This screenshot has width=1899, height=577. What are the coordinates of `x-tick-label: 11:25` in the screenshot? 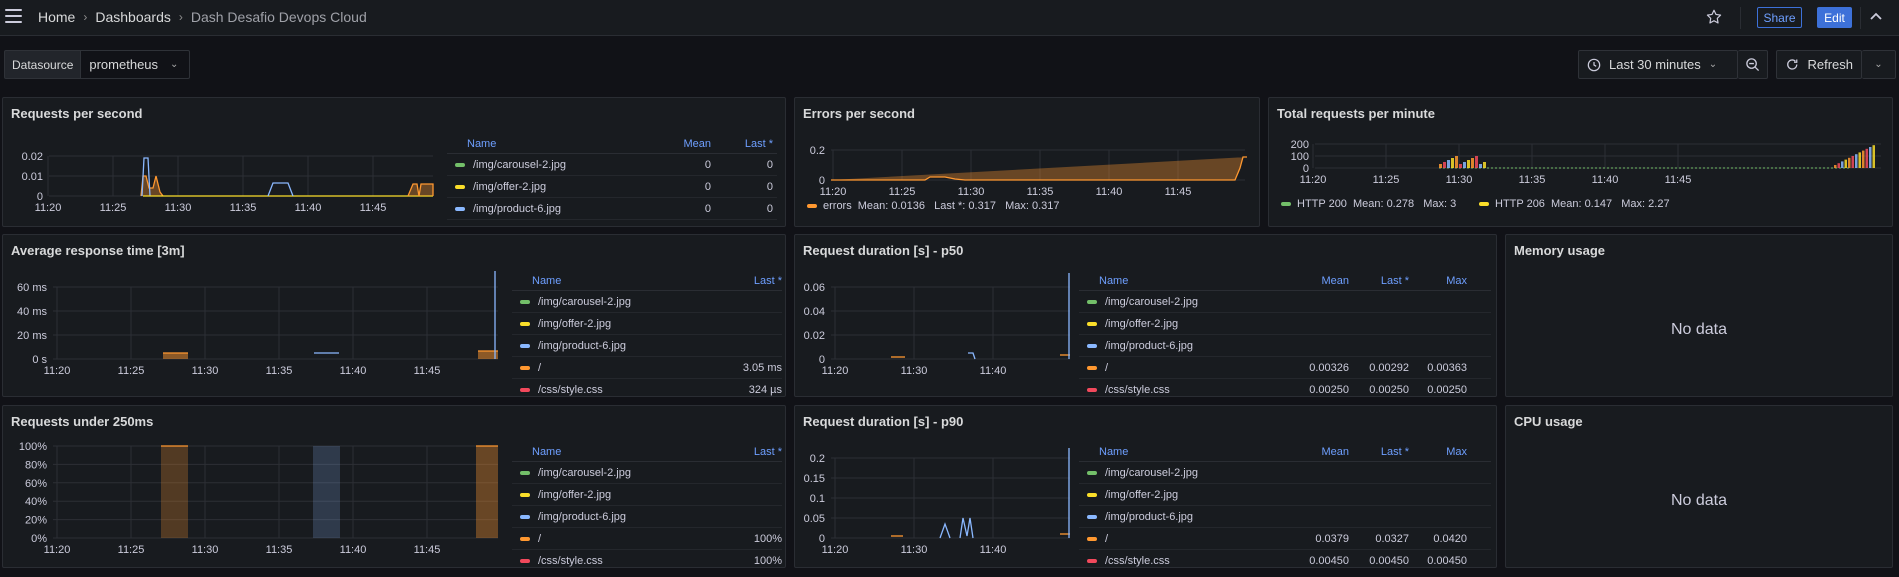 It's located at (131, 550).